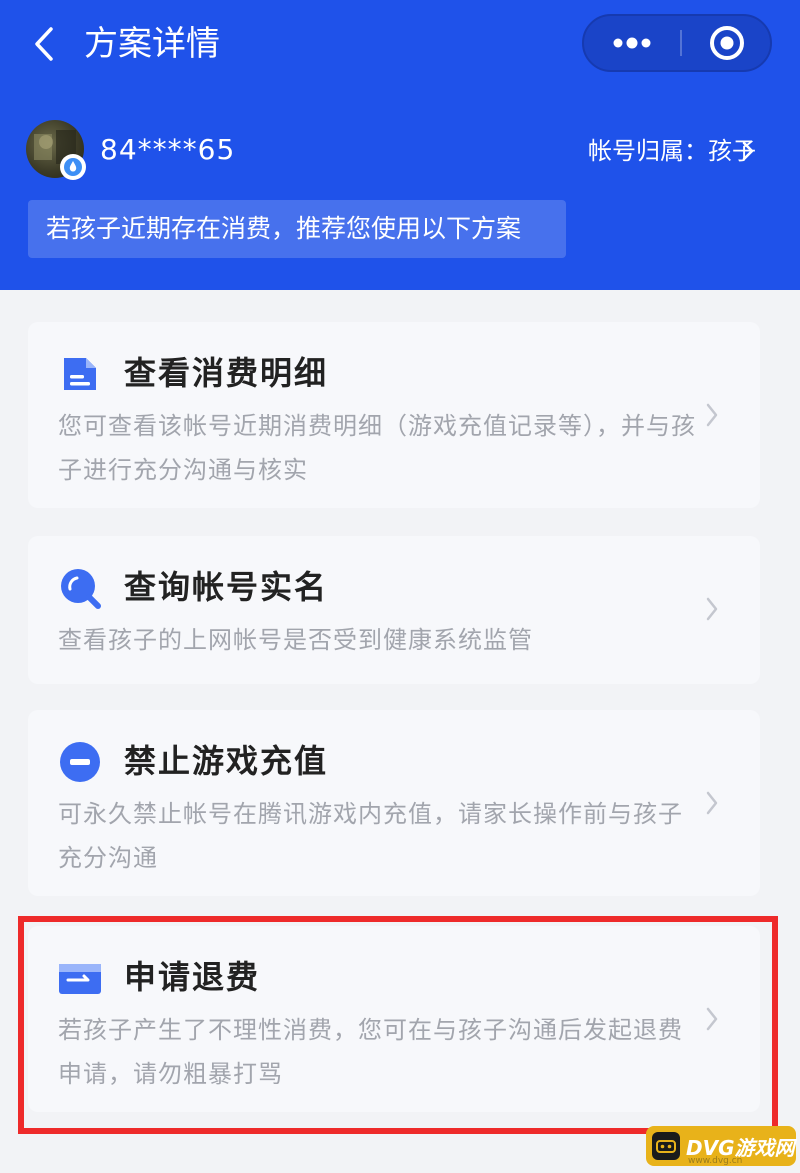  Describe the element at coordinates (226, 761) in the screenshot. I see `card-title: 禁止游戏充值` at that location.